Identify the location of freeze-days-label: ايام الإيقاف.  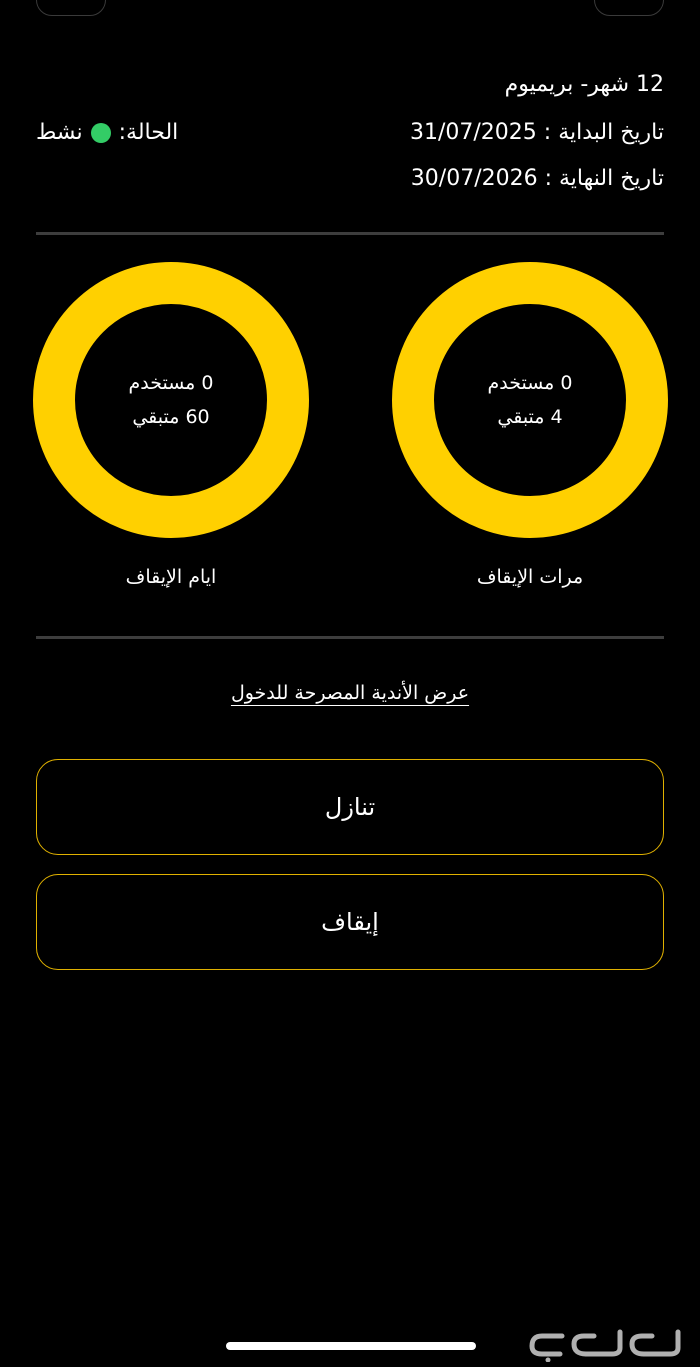
(171, 577).